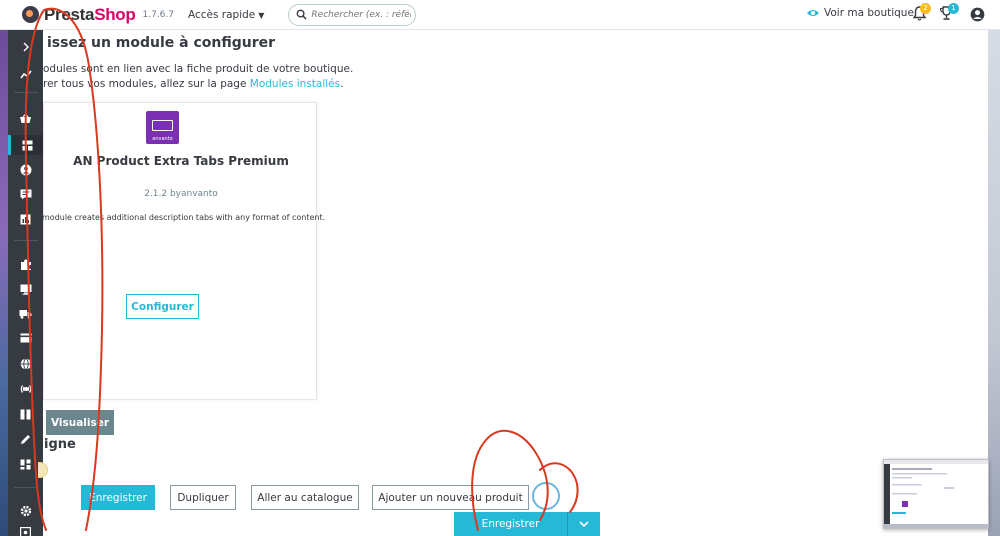 The width and height of the screenshot is (1000, 536). Describe the element at coordinates (181, 161) in the screenshot. I see `module-name: AN Product Extra Tabs Premium` at that location.